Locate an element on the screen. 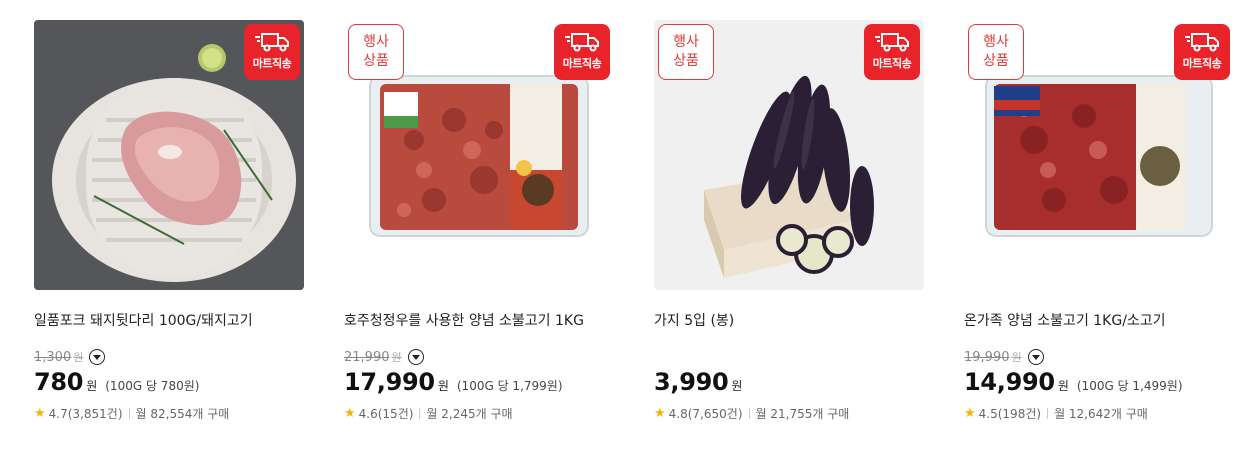 The height and width of the screenshot is (449, 1259). monthly-purchases: 월 2,245개 구매 is located at coordinates (469, 413).